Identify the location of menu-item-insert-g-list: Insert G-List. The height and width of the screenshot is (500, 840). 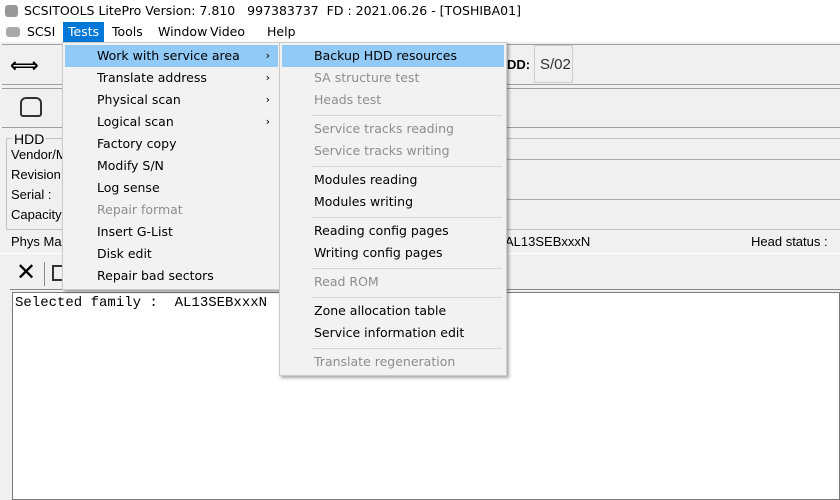
(171, 232).